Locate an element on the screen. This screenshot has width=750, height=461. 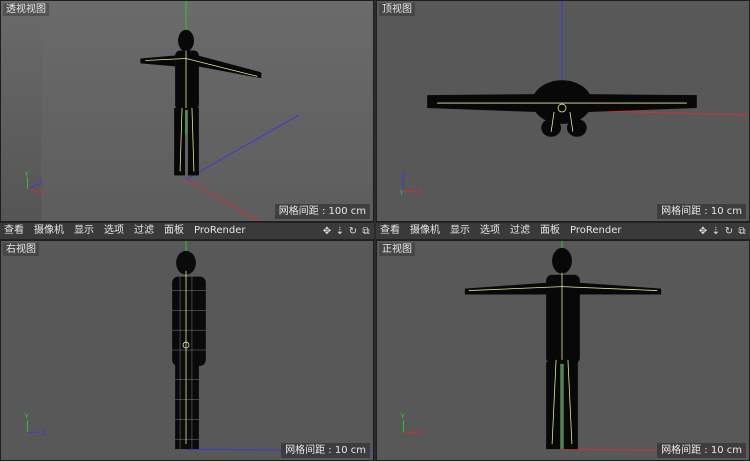
viewport-menubar-right: 查看 摄像机 显示 选项 过滤 面板 ProRender ✥ ⇣ ↻ ⧉ is located at coordinates (563, 231).